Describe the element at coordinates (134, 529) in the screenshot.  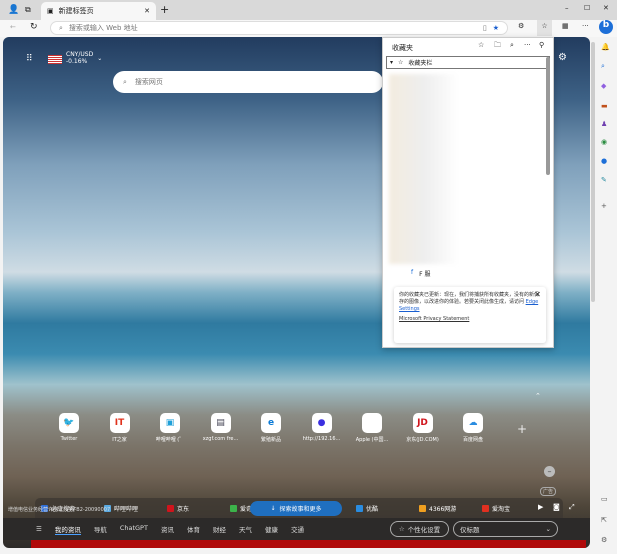
I see `nav-tab: ChatGPT` at that location.